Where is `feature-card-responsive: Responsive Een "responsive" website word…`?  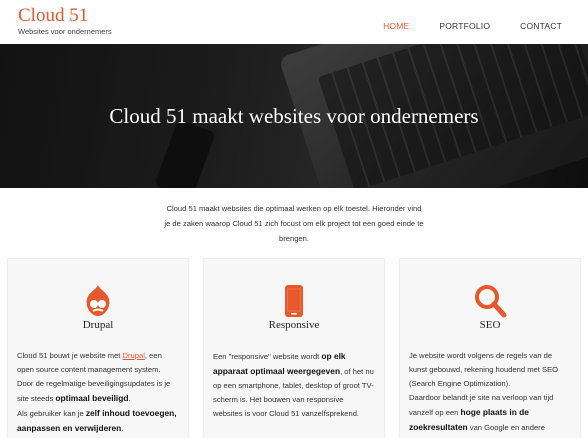 feature-card-responsive: Responsive Een "responsive" website word… is located at coordinates (294, 348).